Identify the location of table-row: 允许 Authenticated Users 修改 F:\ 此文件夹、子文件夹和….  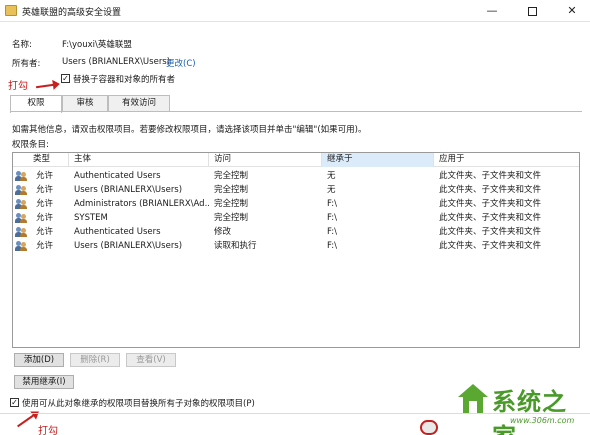
(296, 232).